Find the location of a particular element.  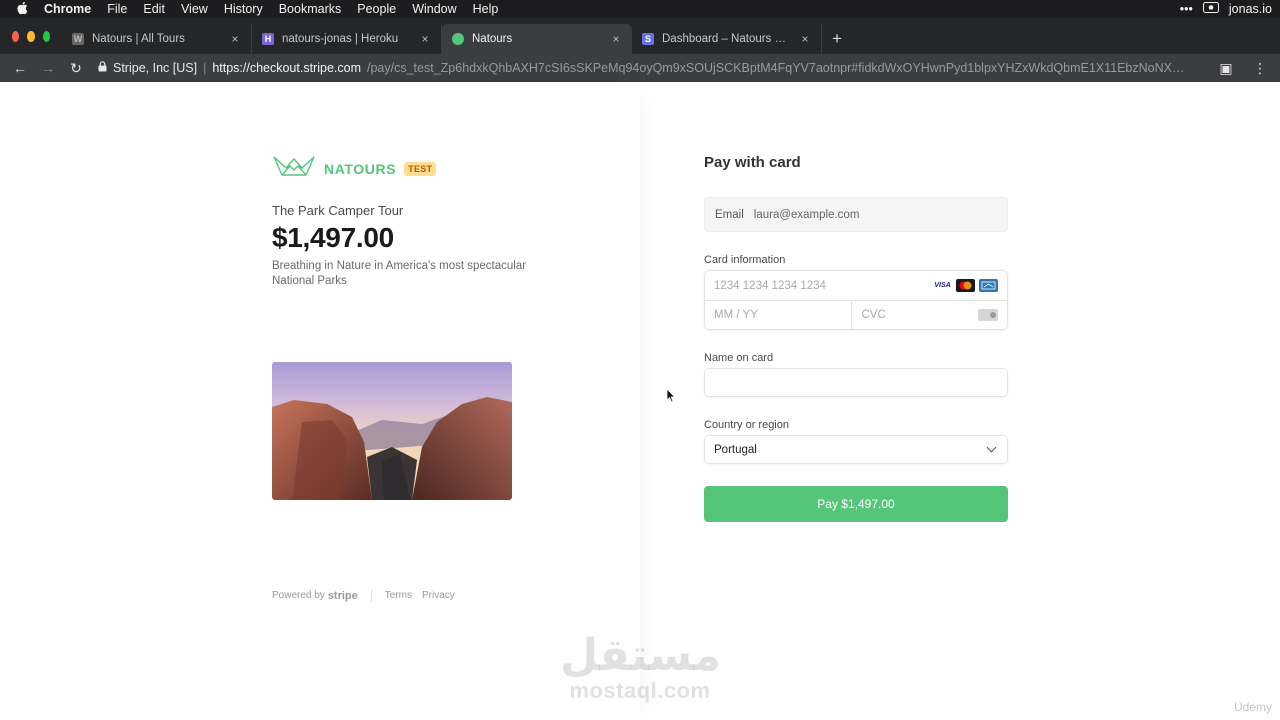

udemy-watermark: Udemy is located at coordinates (1252, 707).